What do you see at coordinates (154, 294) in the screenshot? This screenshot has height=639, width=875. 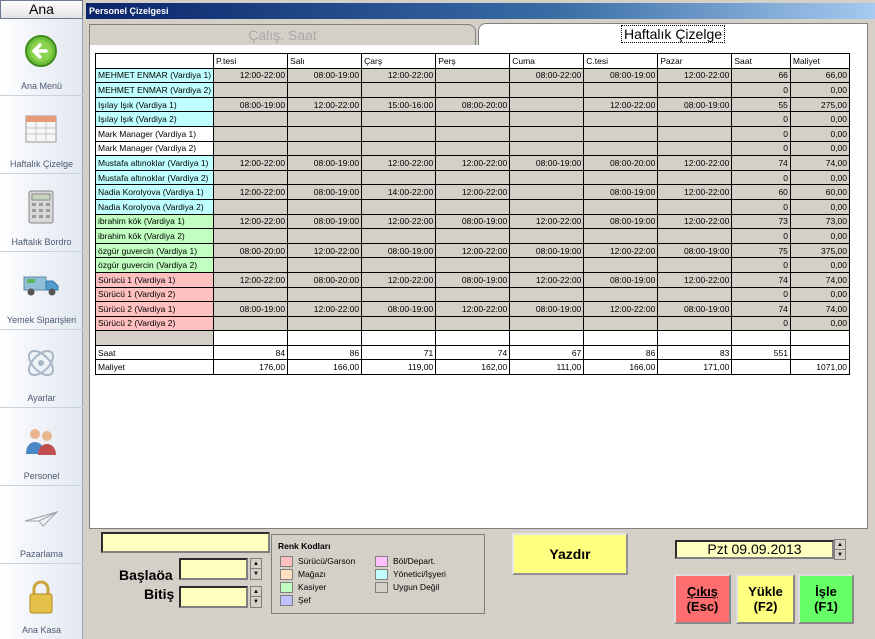 I see `employee-name-cell: Sürücü 1 (Vardiya 2)` at bounding box center [154, 294].